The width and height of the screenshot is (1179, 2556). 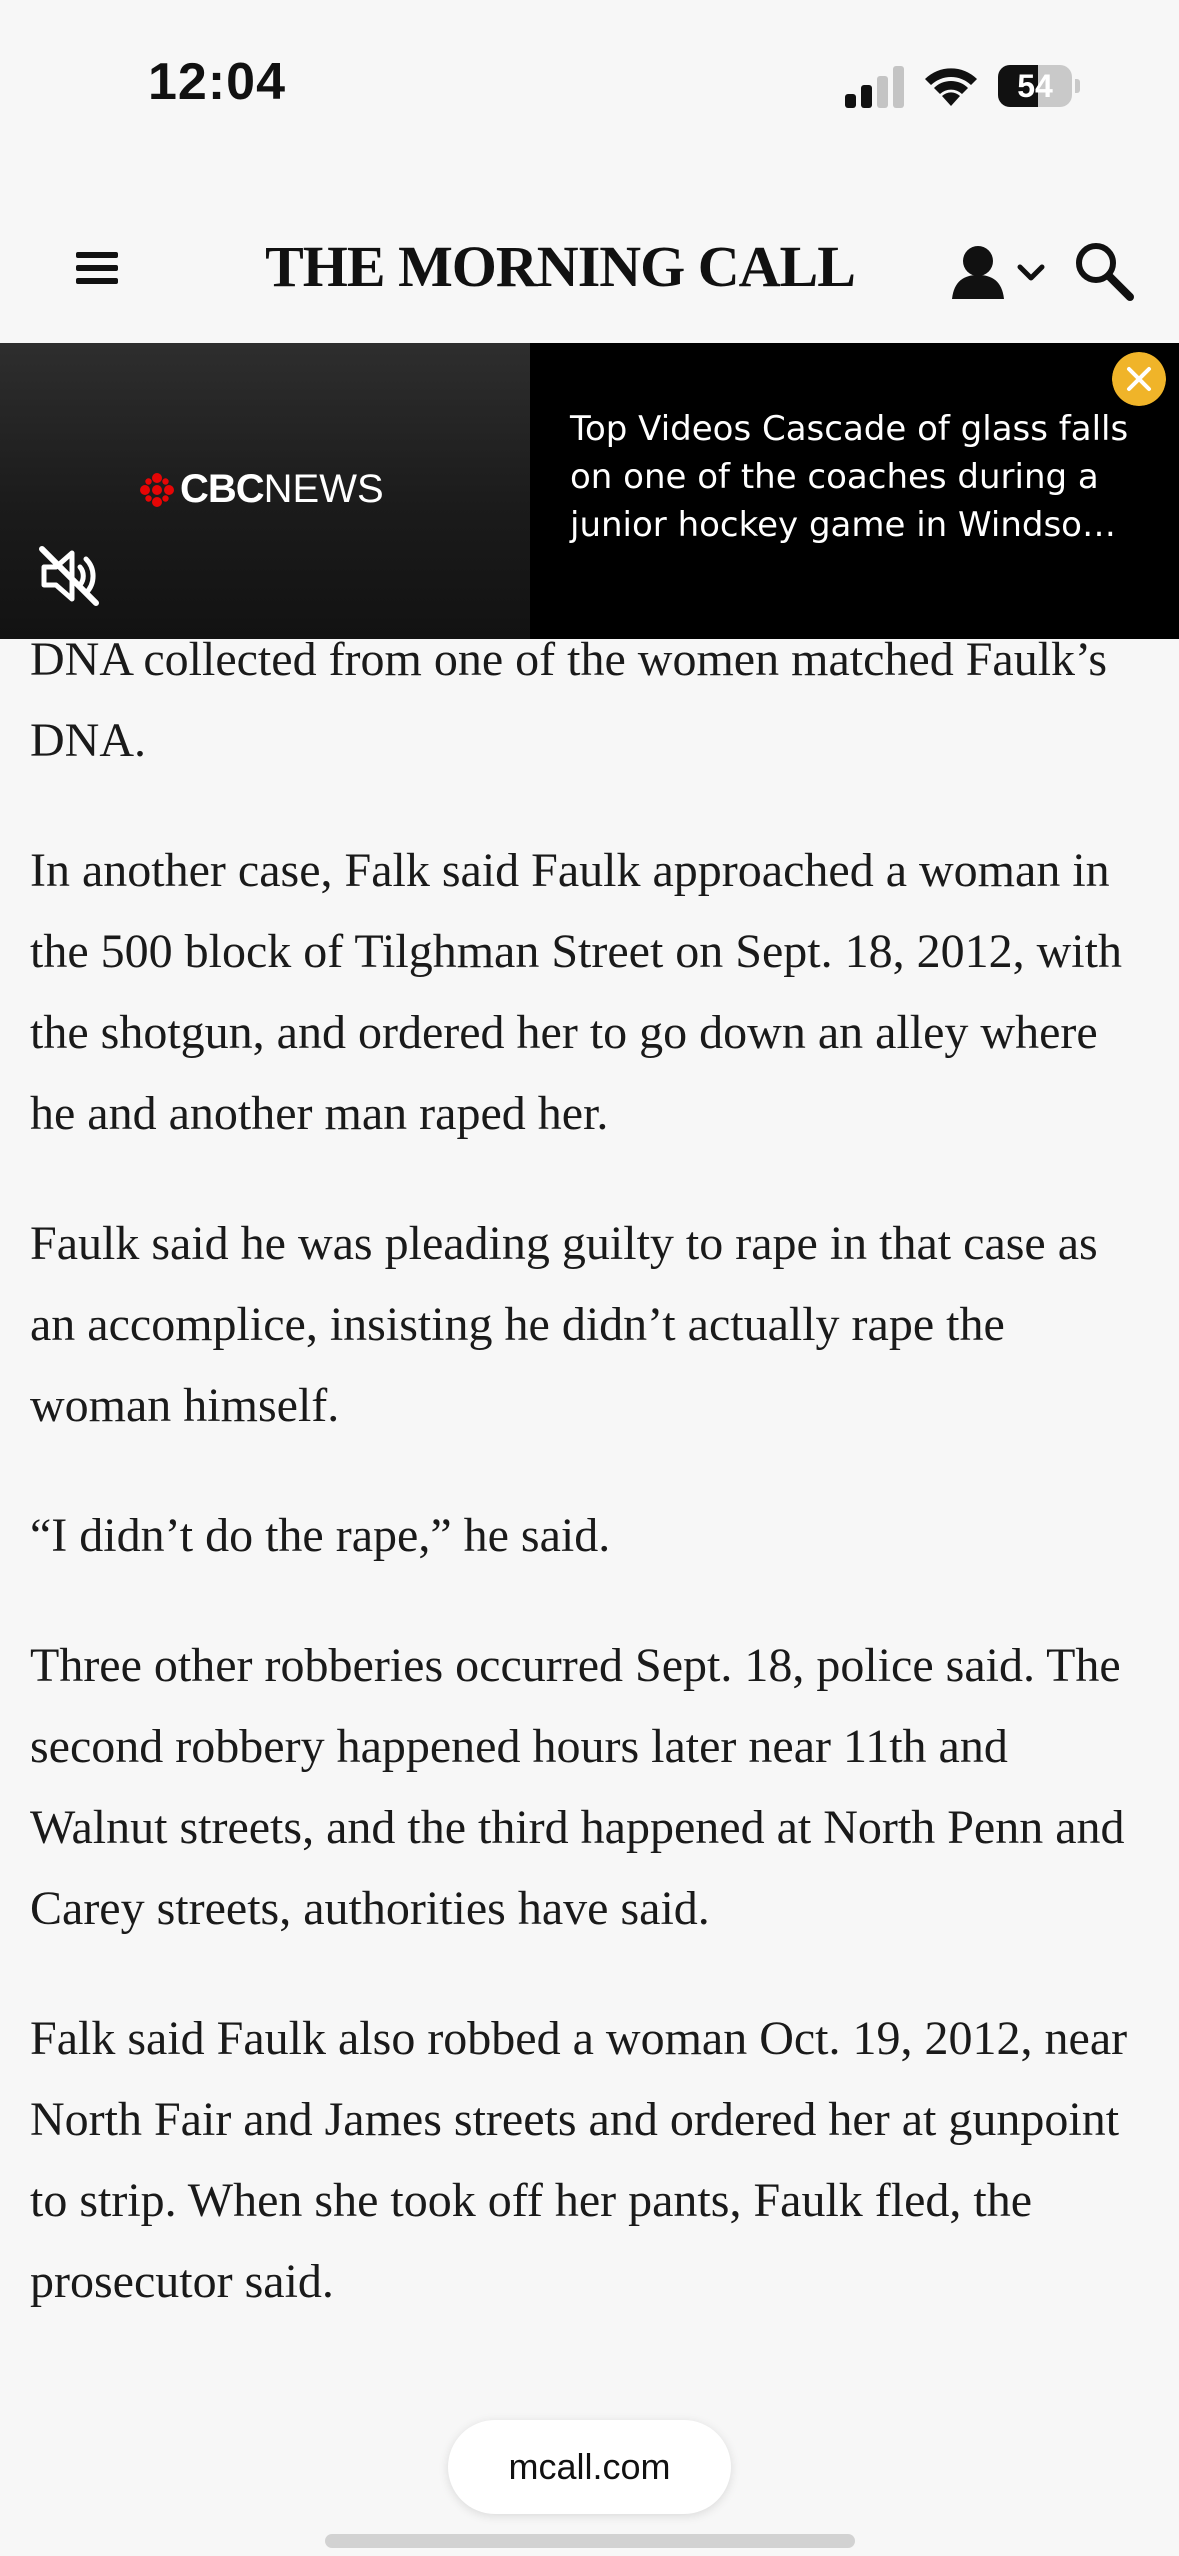 What do you see at coordinates (157, 489) in the screenshot?
I see `cbc-gem-icon` at bounding box center [157, 489].